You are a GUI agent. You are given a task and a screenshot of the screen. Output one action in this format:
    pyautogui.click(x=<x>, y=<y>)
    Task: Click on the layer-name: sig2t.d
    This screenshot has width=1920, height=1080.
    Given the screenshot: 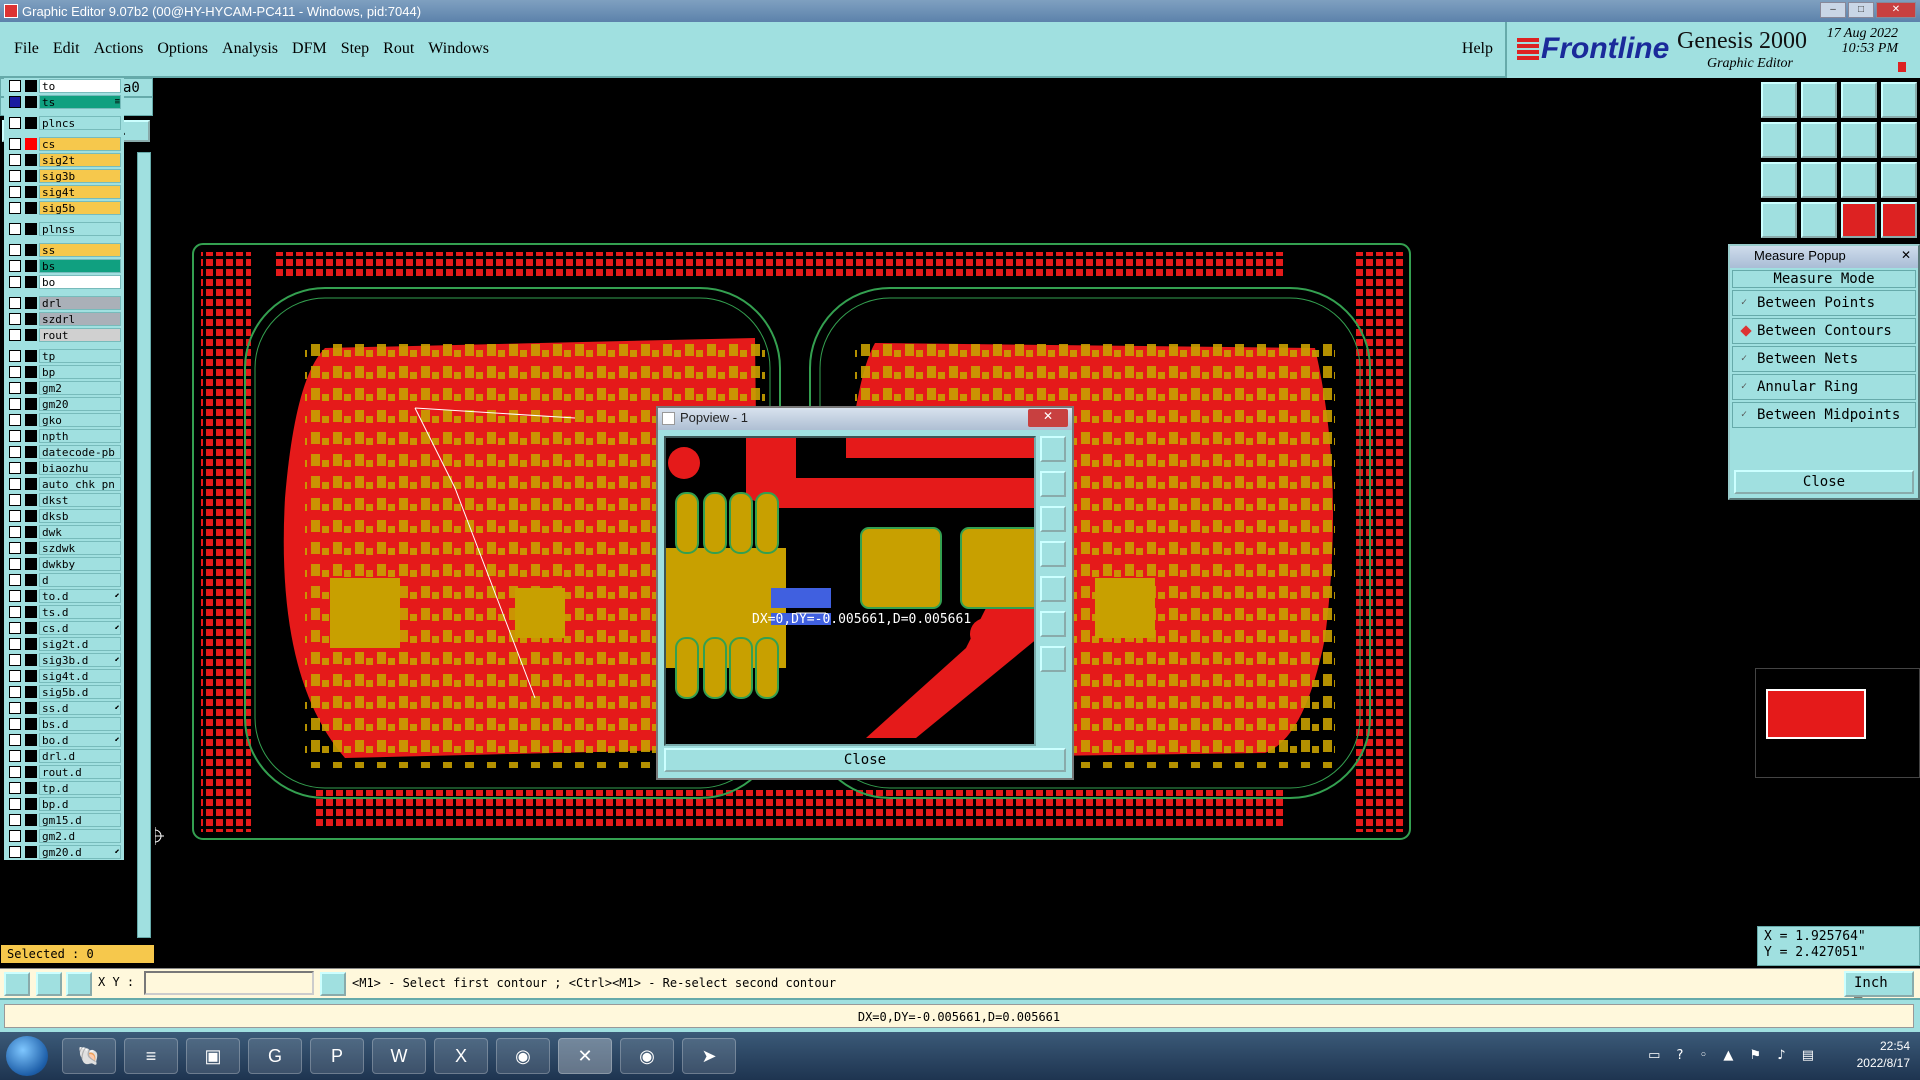 What is the action you would take?
    pyautogui.click(x=80, y=644)
    